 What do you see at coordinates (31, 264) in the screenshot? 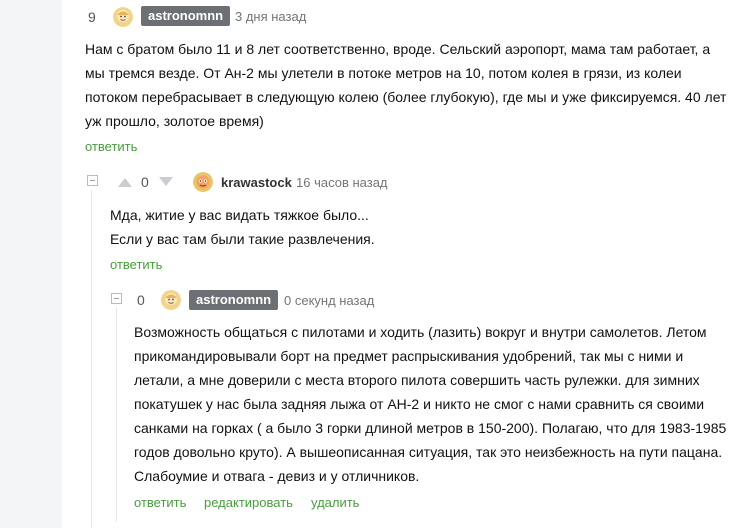
I see `left-gutter` at bounding box center [31, 264].